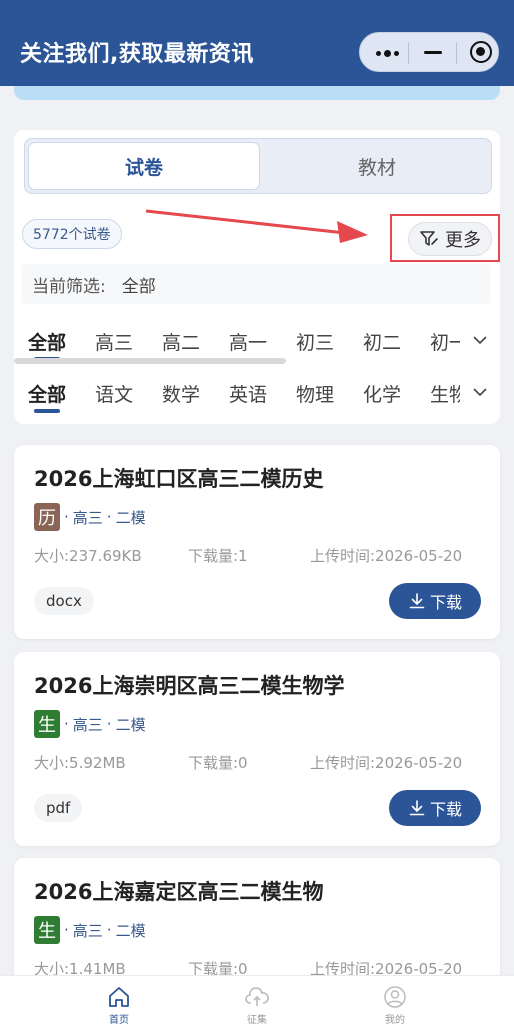 The height and width of the screenshot is (1031, 514). Describe the element at coordinates (189, 685) in the screenshot. I see `paper-title: 2026上海崇明区高三二模生物学` at that location.